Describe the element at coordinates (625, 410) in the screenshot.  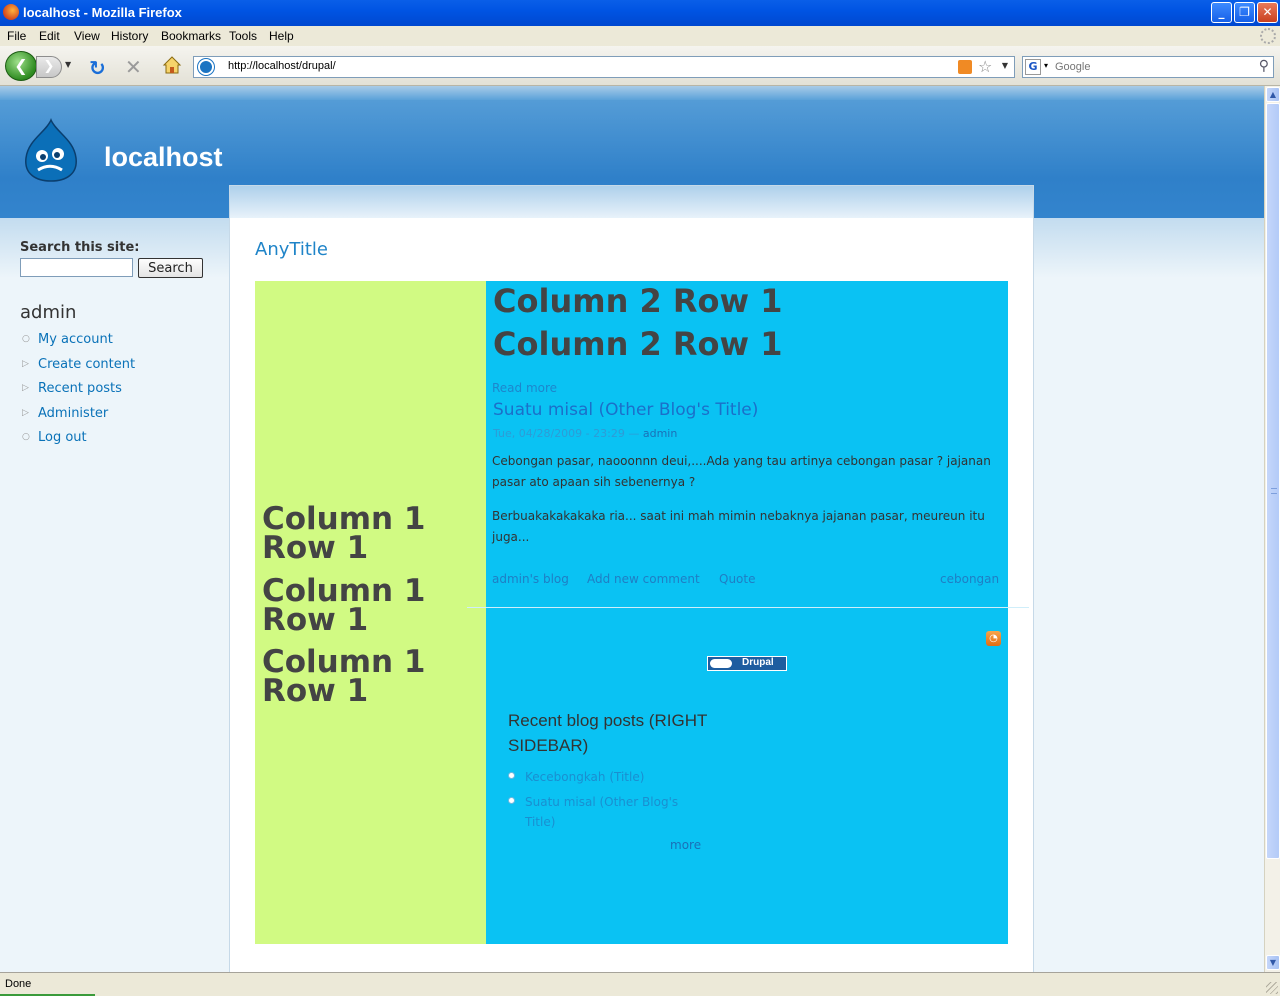
I see `post-title-link: Suatu misal (Other Blog's Title)` at that location.